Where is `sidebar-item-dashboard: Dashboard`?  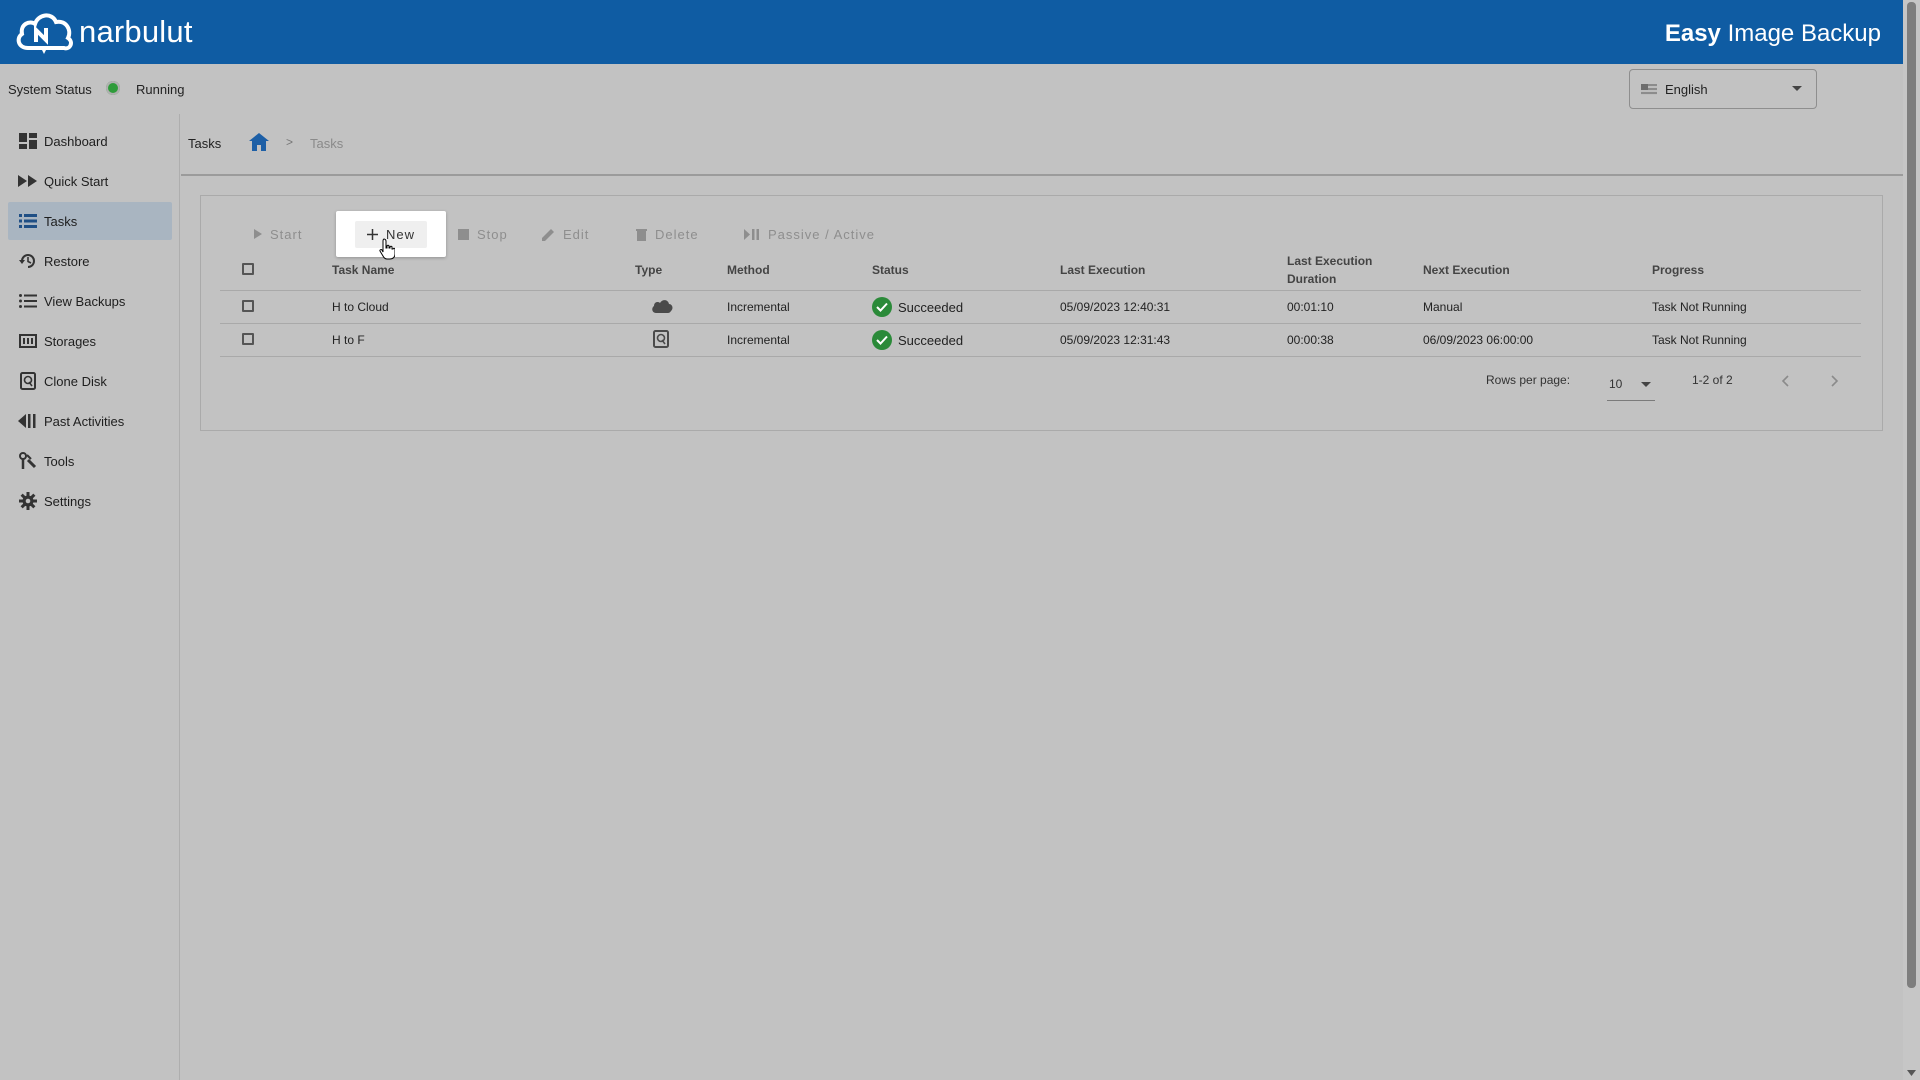
sidebar-item-dashboard: Dashboard is located at coordinates (90, 141).